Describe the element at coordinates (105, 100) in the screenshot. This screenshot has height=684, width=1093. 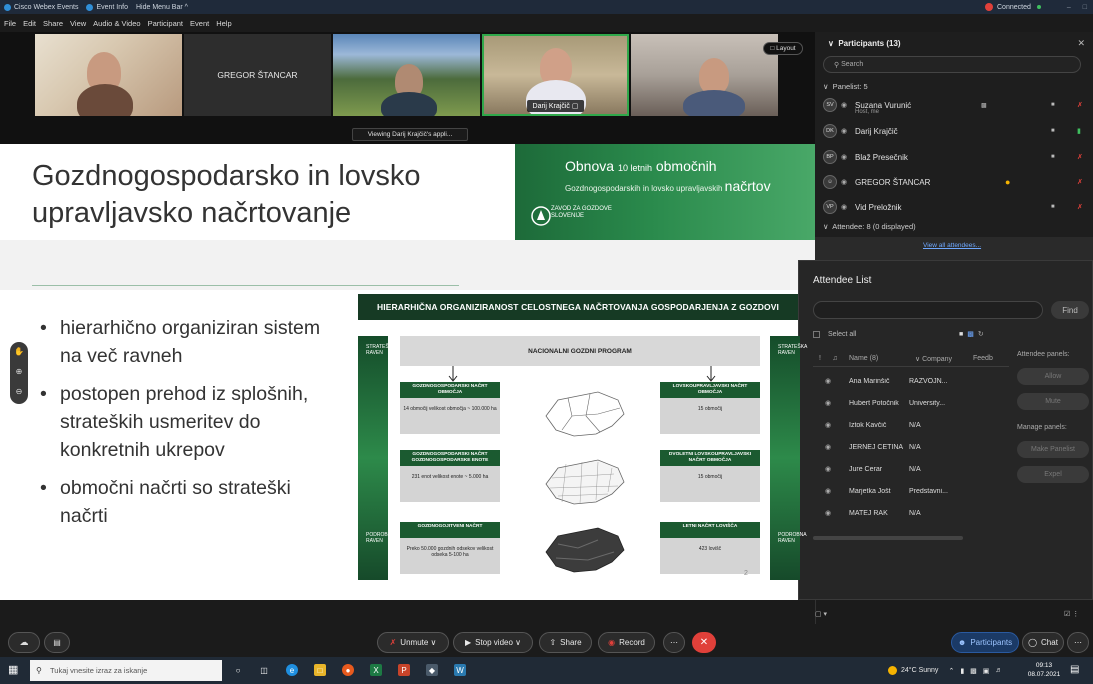
I see `participant-body` at that location.